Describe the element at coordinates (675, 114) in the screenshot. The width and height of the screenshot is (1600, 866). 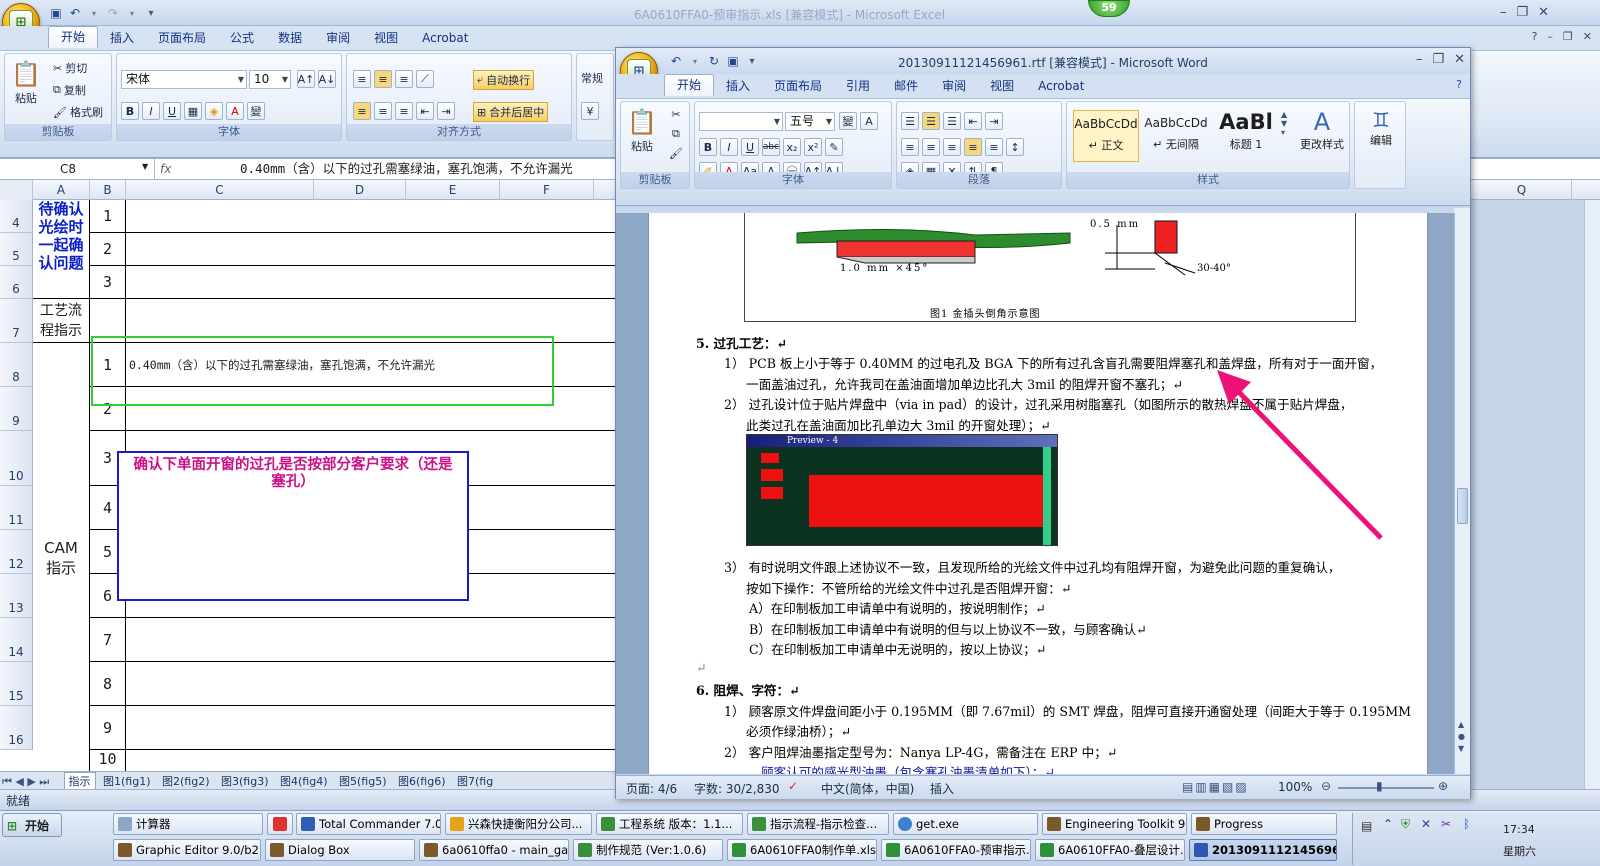
I see `scissors-icon: ✂` at that location.